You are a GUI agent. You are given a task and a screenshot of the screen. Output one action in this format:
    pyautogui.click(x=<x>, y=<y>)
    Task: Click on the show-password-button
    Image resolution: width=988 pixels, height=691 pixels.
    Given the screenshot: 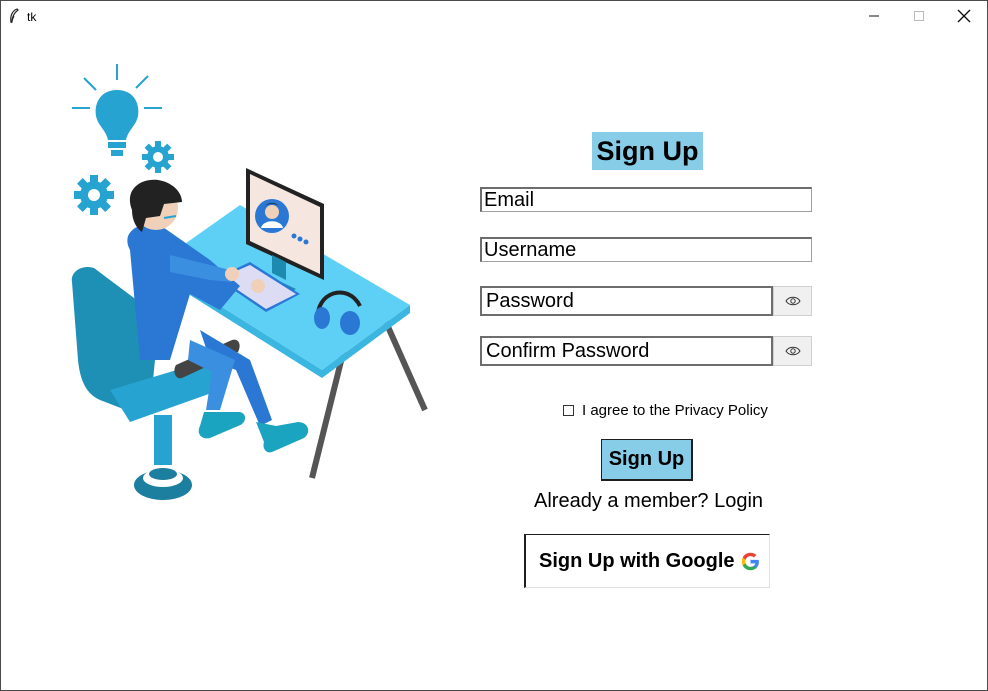 What is the action you would take?
    pyautogui.click(x=792, y=301)
    